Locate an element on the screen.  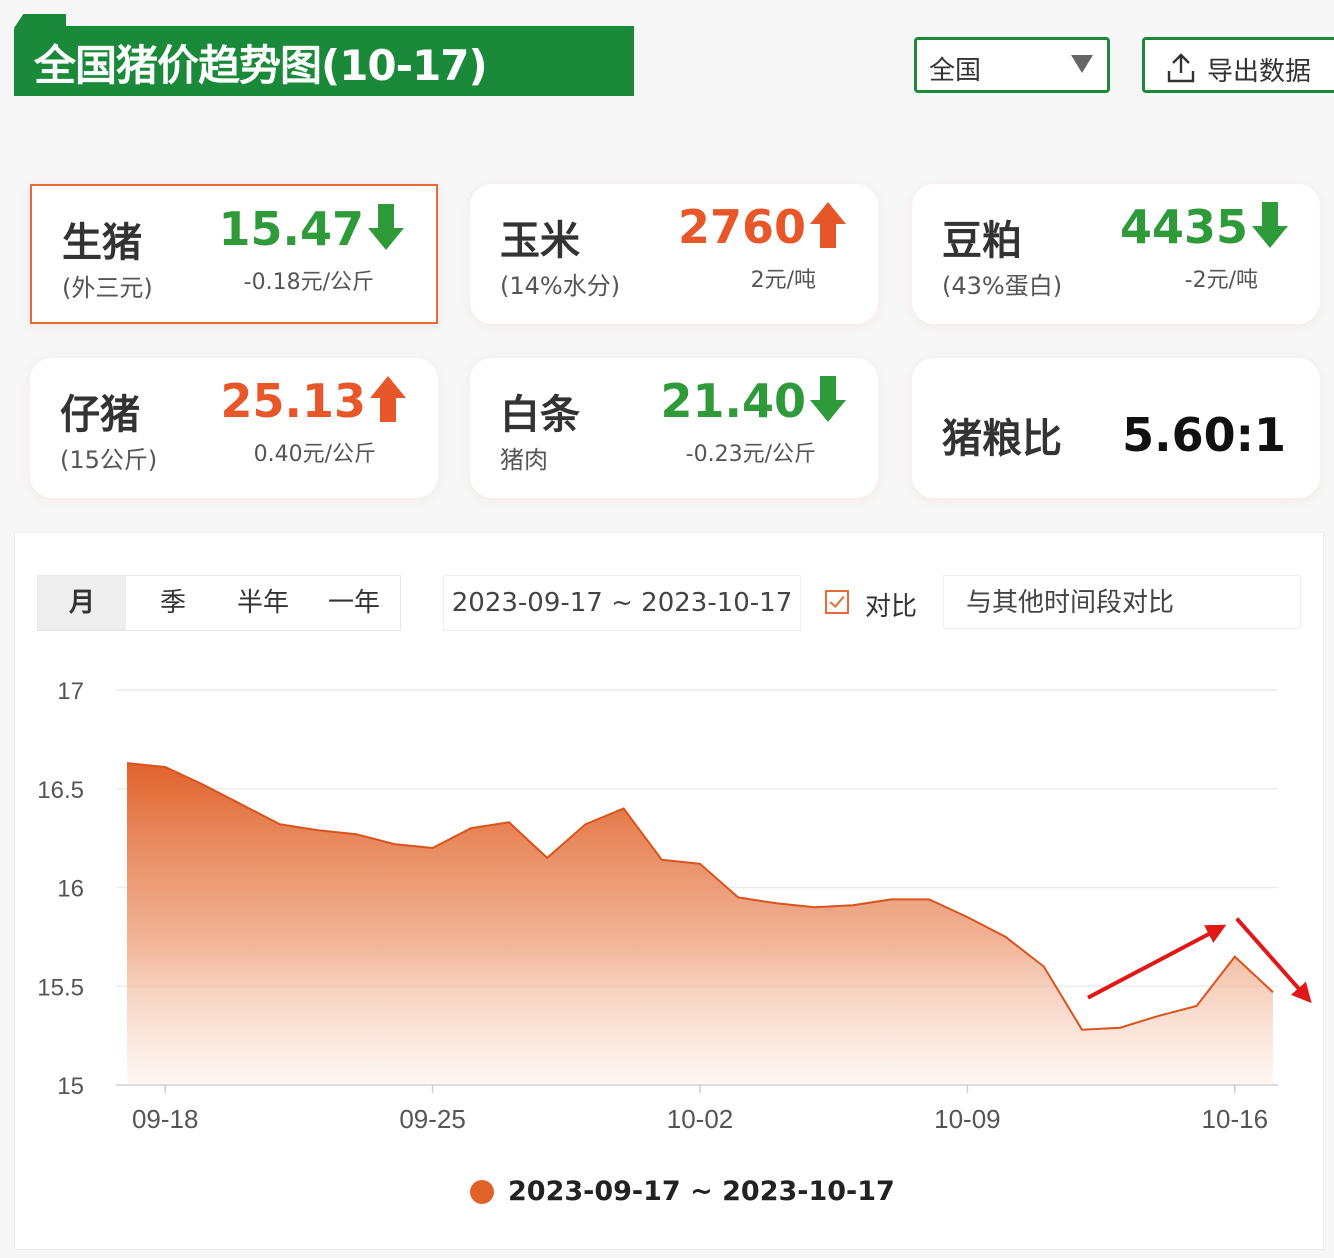
y-tick-label: 15.5 is located at coordinates (60, 987).